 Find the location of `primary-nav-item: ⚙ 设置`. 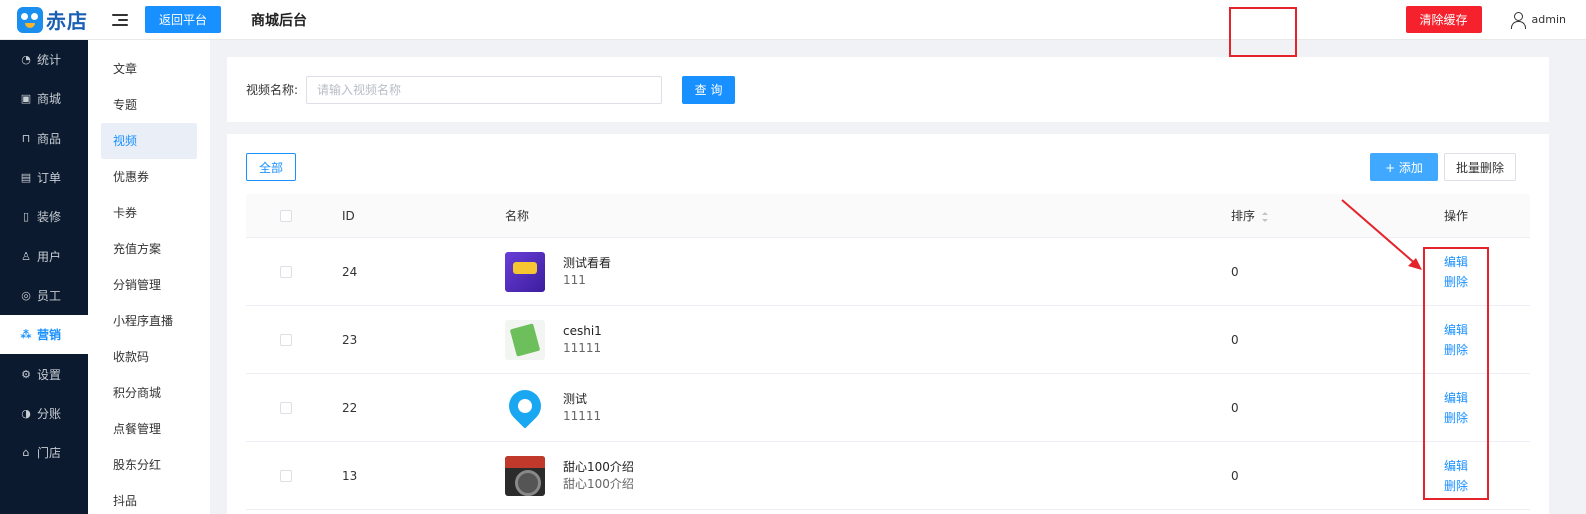

primary-nav-item: ⚙ 设置 is located at coordinates (44, 373).